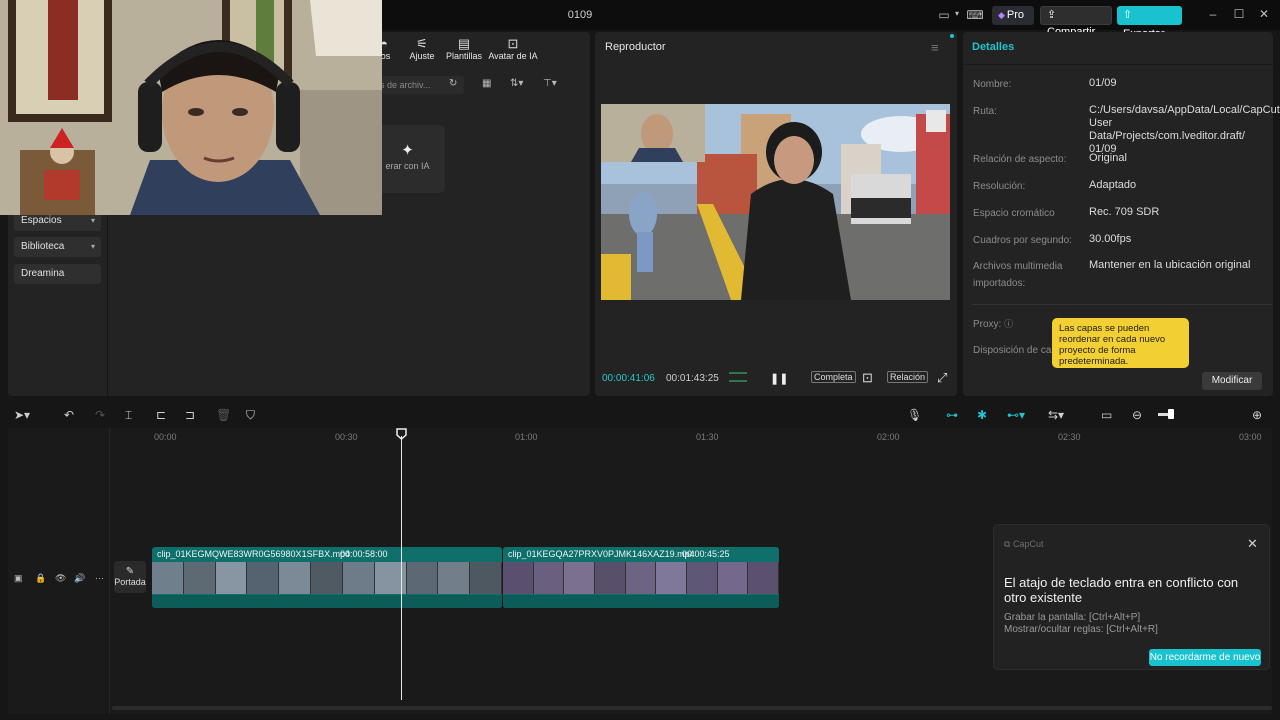 This screenshot has width=1280, height=720. I want to click on grid-view-icon: ▦, so click(486, 83).